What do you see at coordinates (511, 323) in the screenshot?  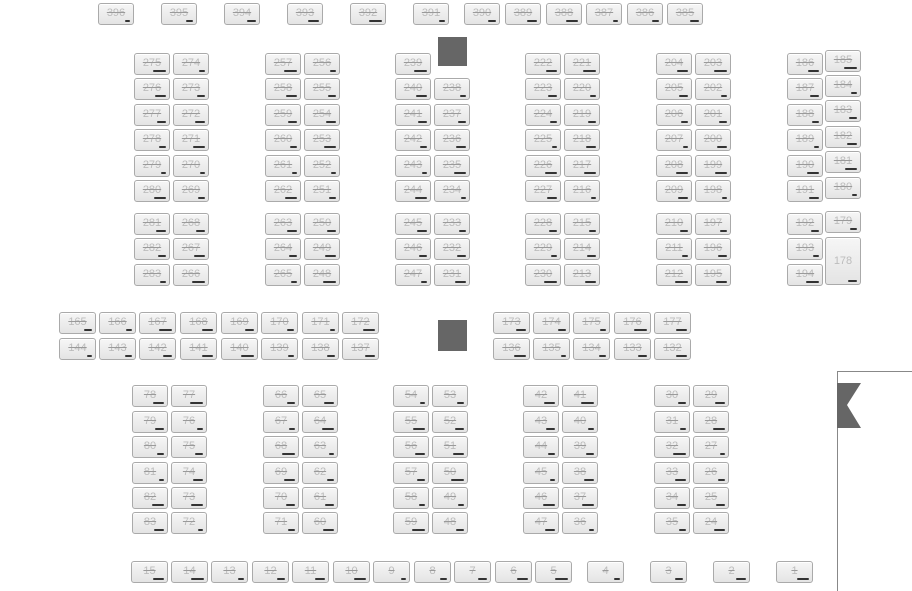 I see `booth-173: 173` at bounding box center [511, 323].